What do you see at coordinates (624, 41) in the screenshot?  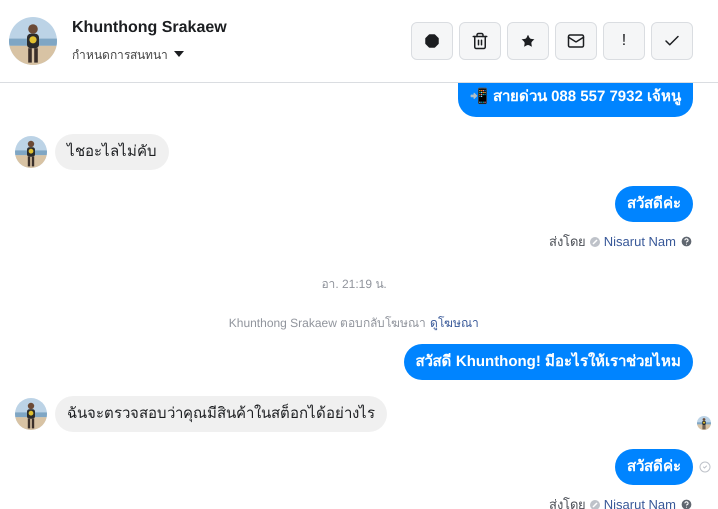 I see `alert-button: !` at bounding box center [624, 41].